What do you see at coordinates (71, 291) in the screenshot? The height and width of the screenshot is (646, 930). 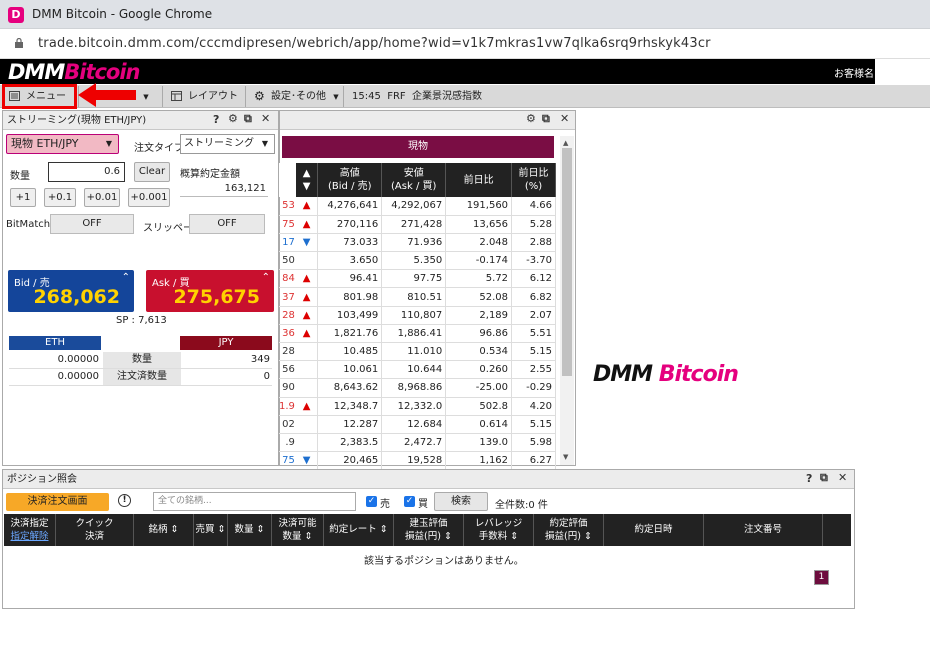 I see `bid-sell-button: Bid / 売 ⌃ 268,062` at bounding box center [71, 291].